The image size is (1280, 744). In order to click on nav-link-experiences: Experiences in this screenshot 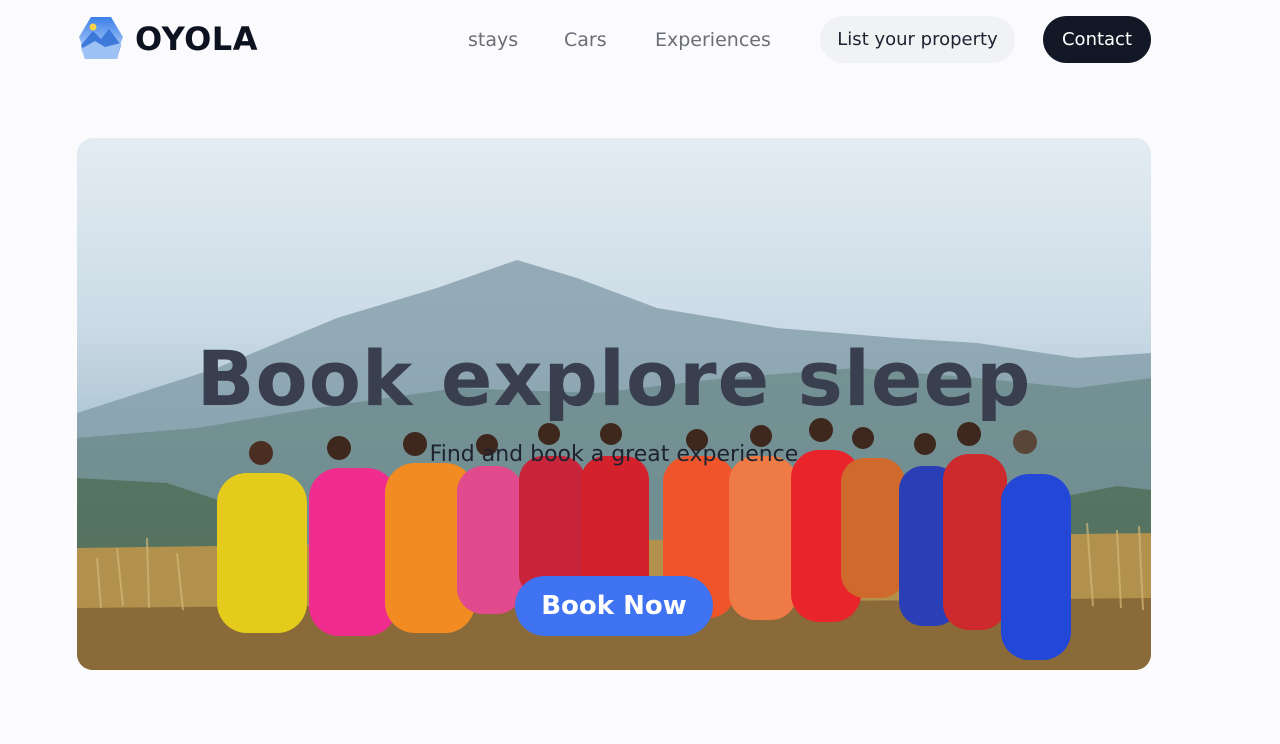, I will do `click(713, 40)`.